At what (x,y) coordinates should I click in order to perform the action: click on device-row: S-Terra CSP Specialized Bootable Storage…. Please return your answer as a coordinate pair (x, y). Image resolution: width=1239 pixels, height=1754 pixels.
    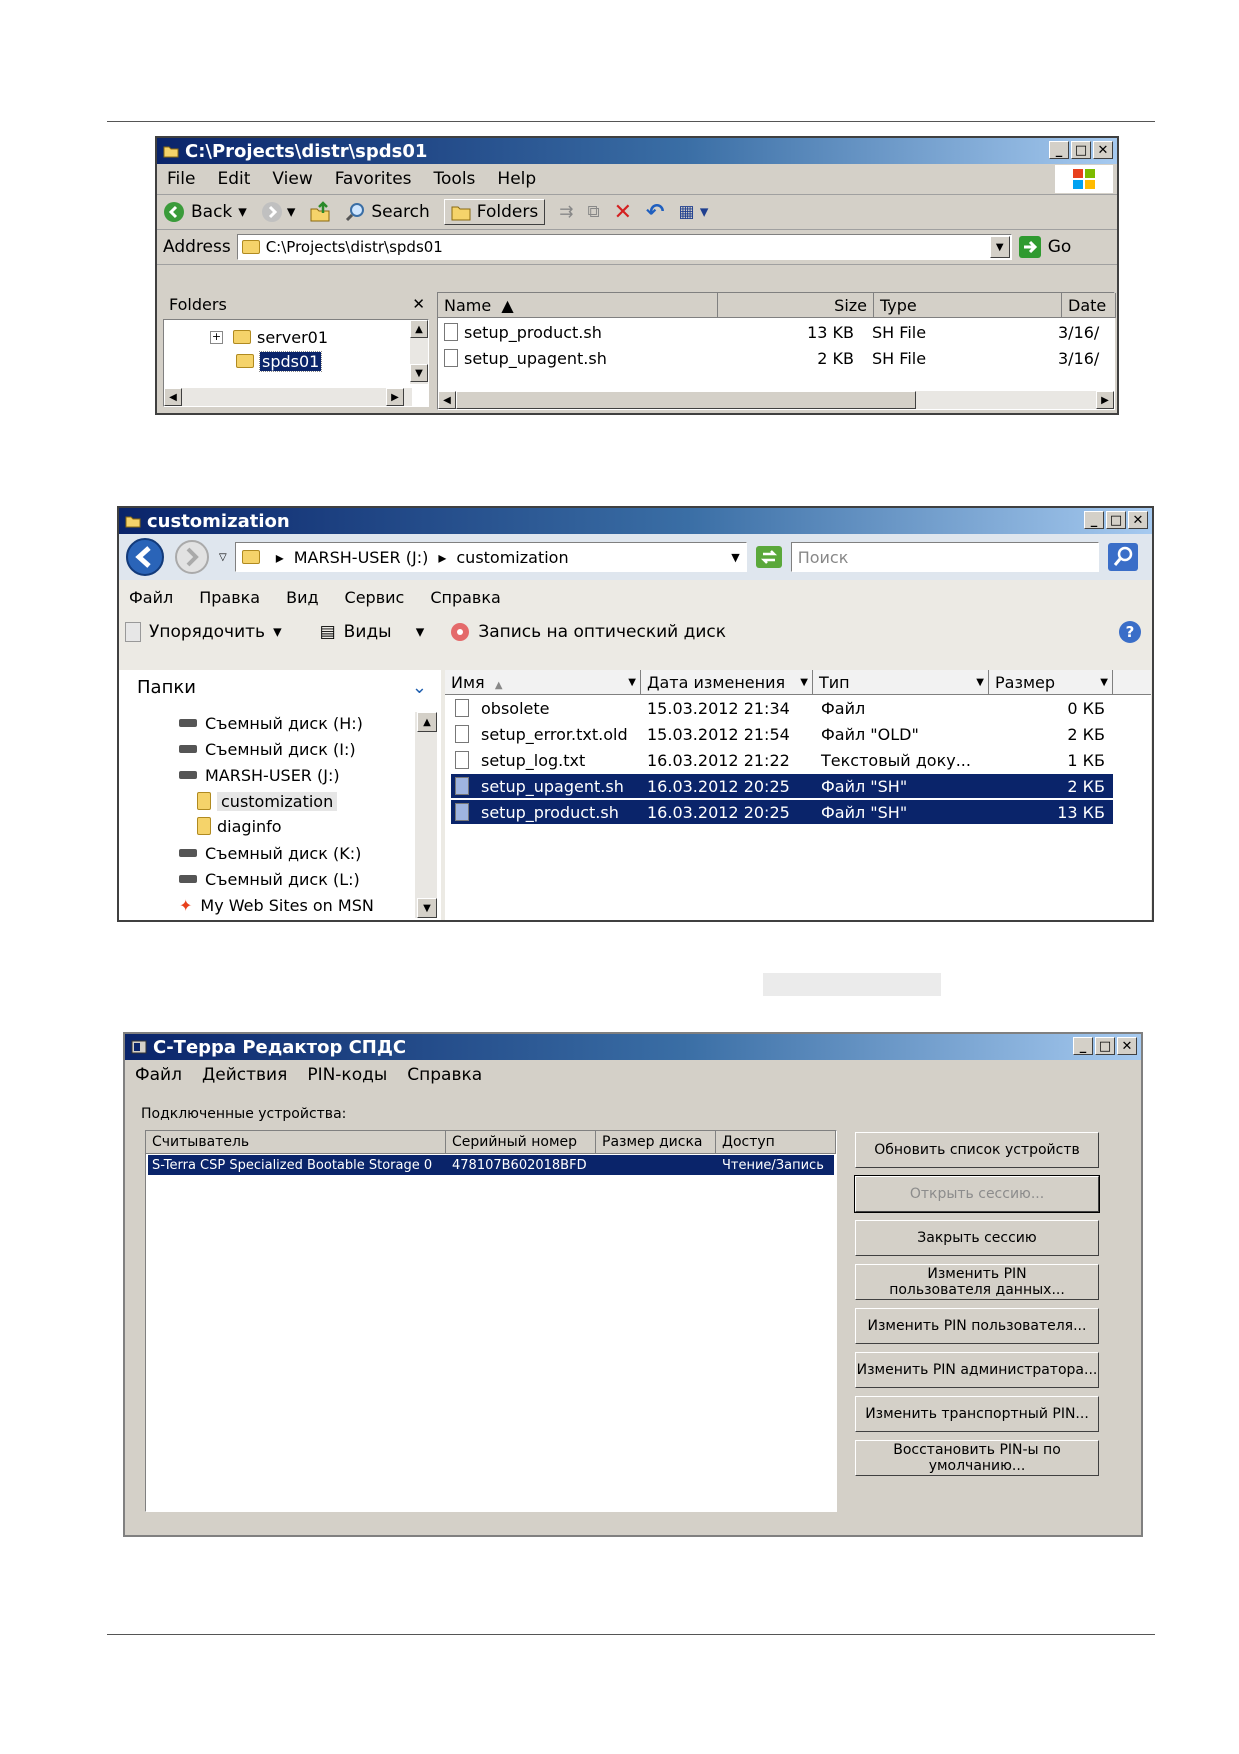
    Looking at the image, I should click on (491, 1165).